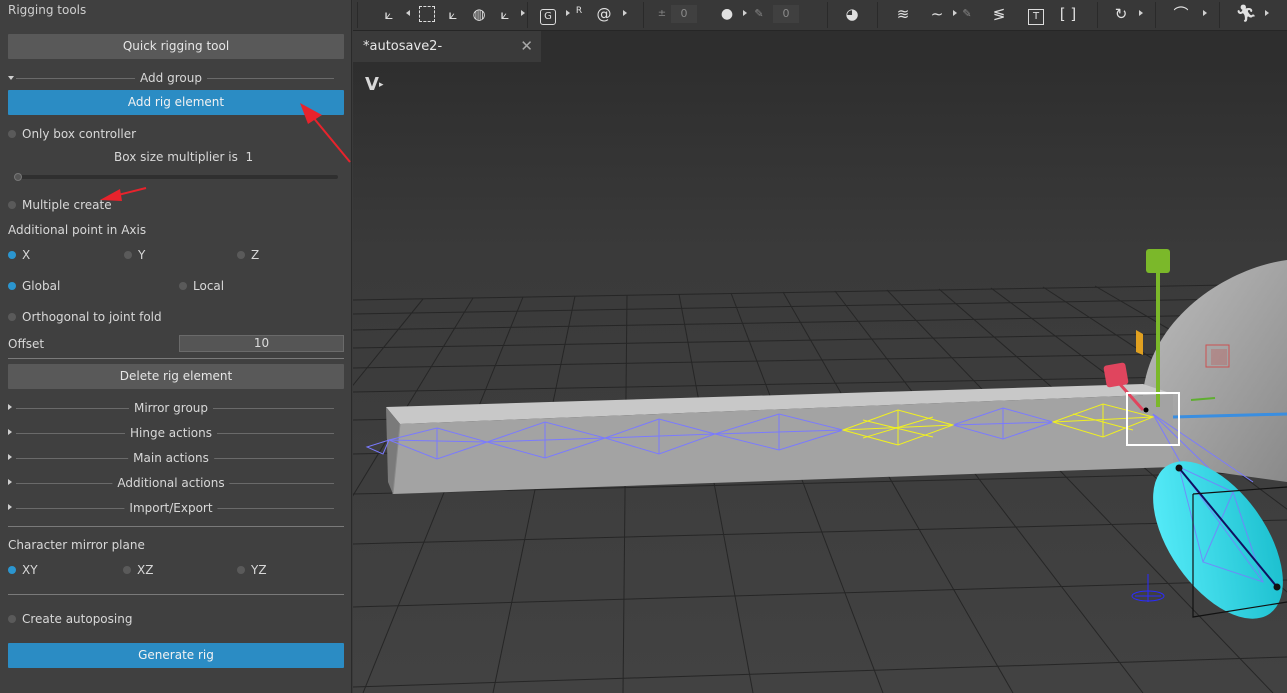  What do you see at coordinates (526, 46) in the screenshot?
I see `close-icon: ✕` at bounding box center [526, 46].